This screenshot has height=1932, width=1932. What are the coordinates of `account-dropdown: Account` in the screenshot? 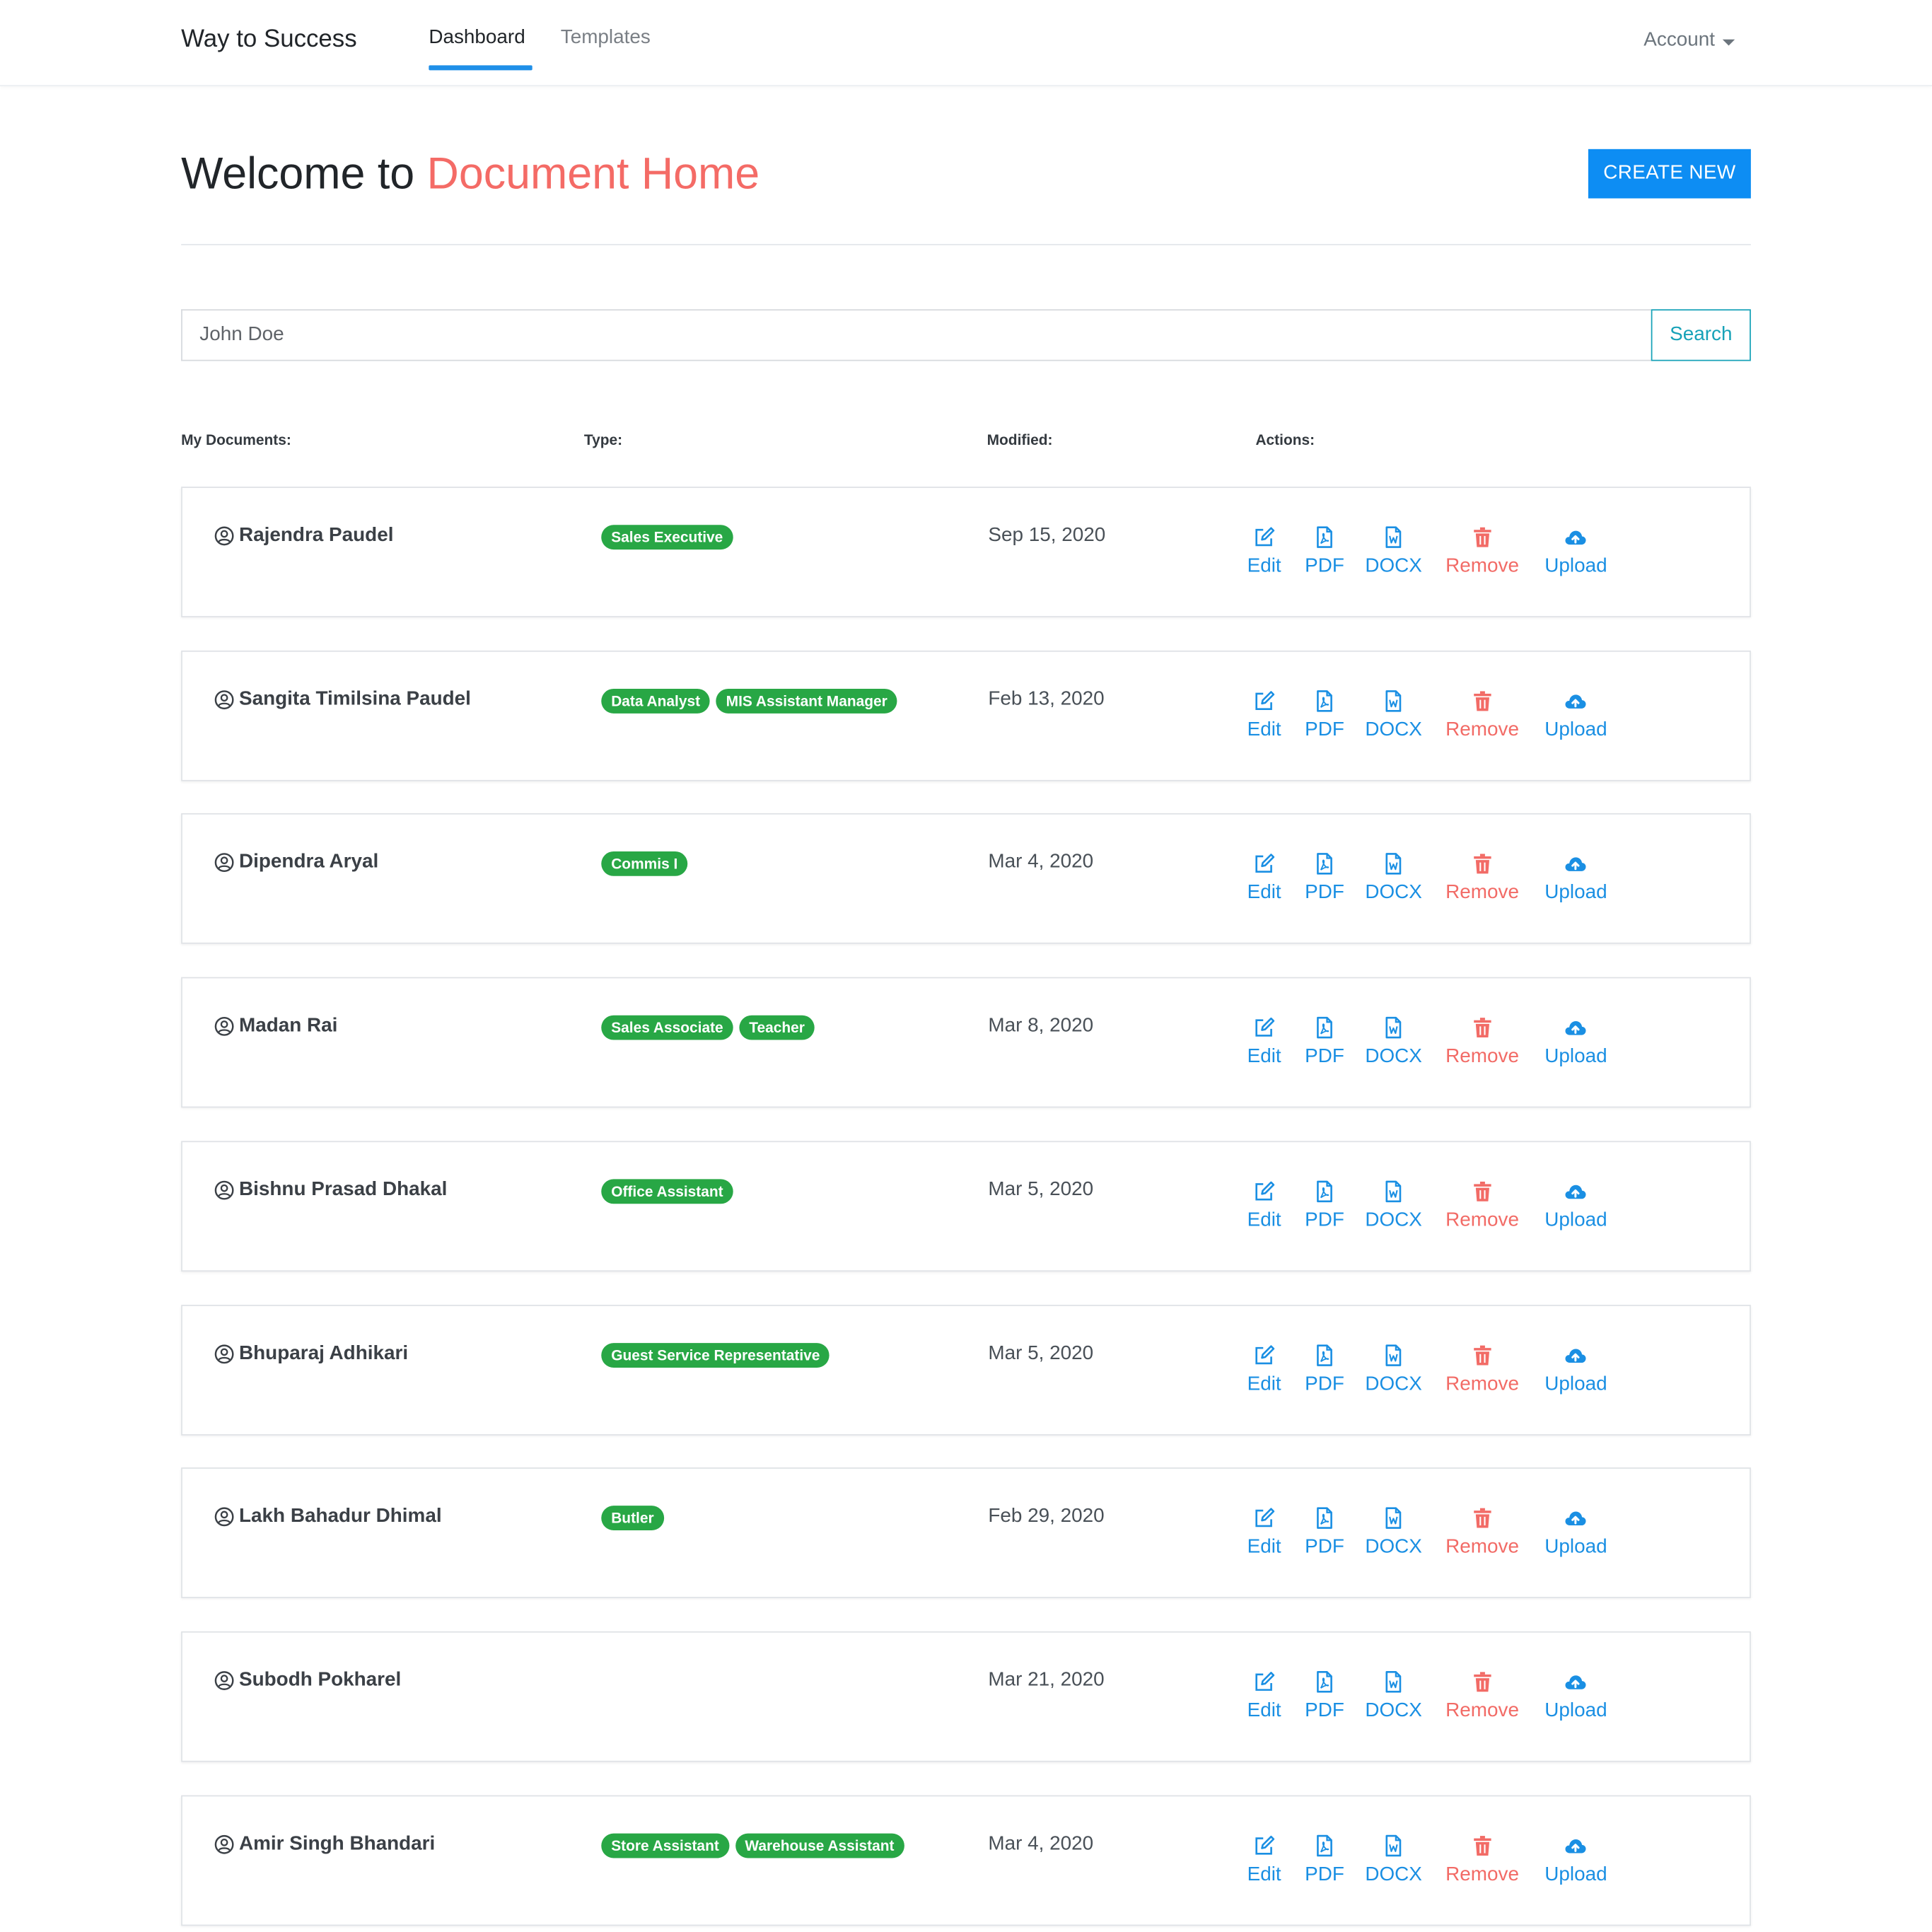 It's located at (1689, 41).